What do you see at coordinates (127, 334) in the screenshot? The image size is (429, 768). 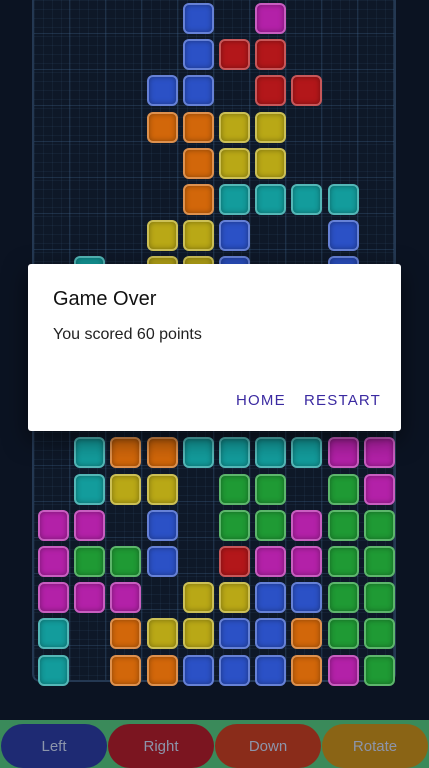 I see `score-message: You scored 60 points` at bounding box center [127, 334].